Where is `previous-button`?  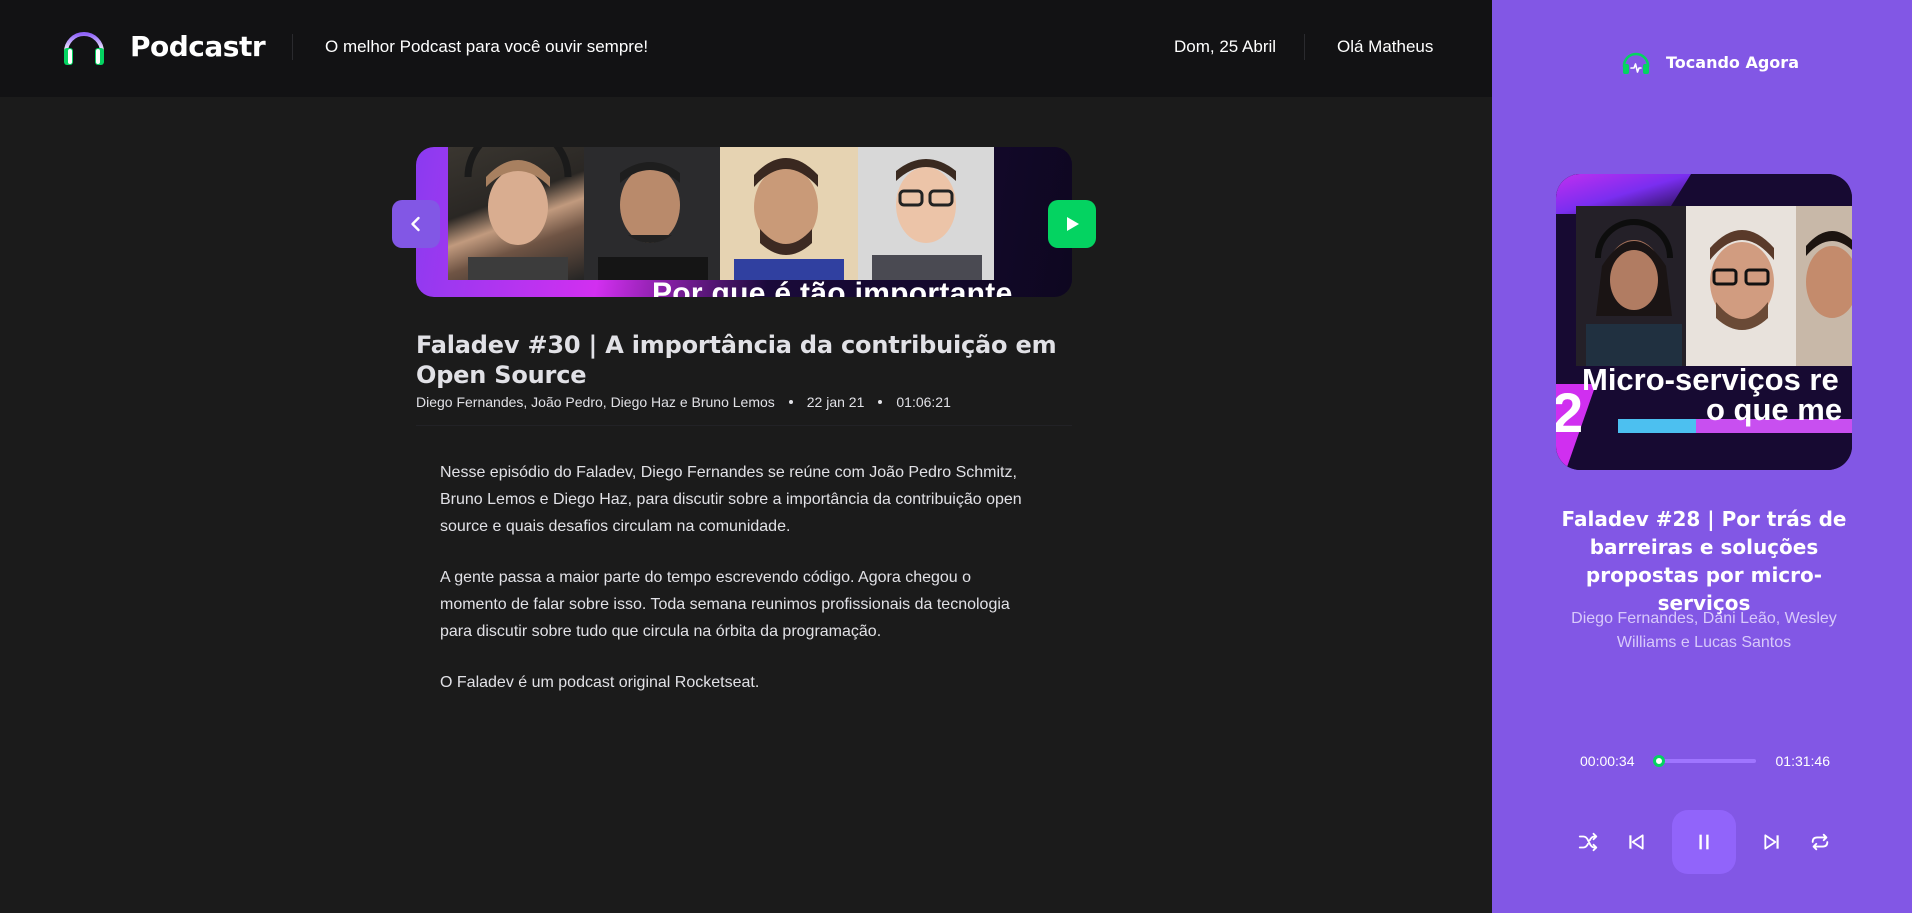
previous-button is located at coordinates (1636, 842).